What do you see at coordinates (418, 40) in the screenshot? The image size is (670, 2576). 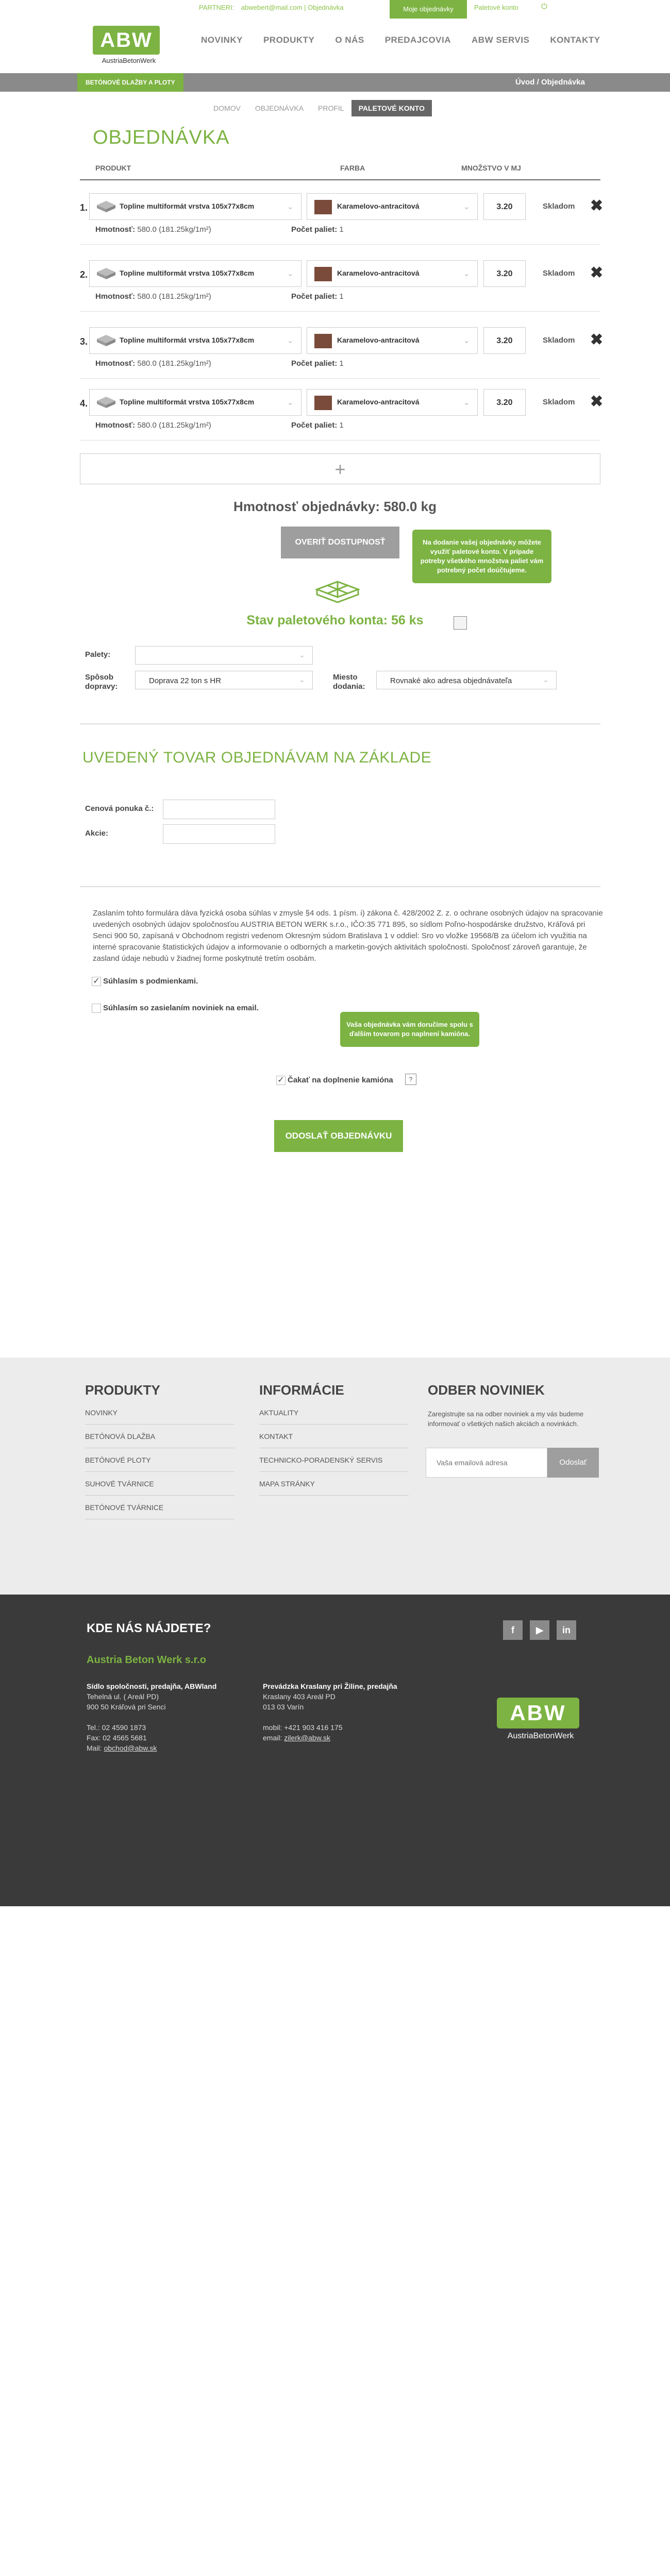 I see `nav-predajcovia: PREDAJCOVIA` at bounding box center [418, 40].